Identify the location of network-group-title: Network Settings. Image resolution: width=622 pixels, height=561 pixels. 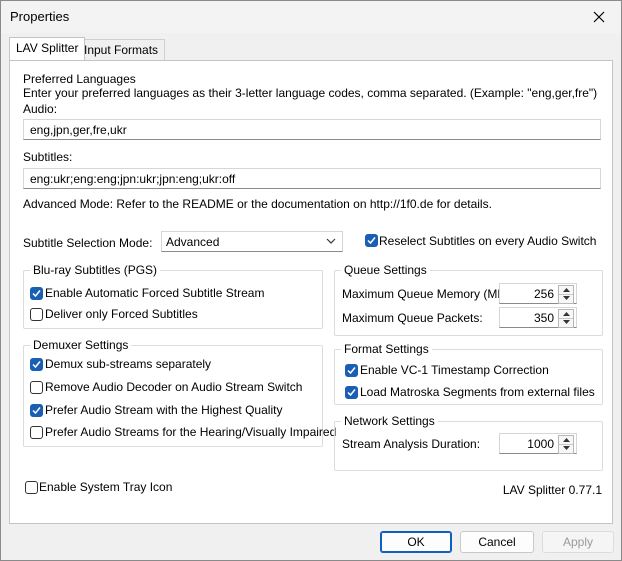
(389, 421).